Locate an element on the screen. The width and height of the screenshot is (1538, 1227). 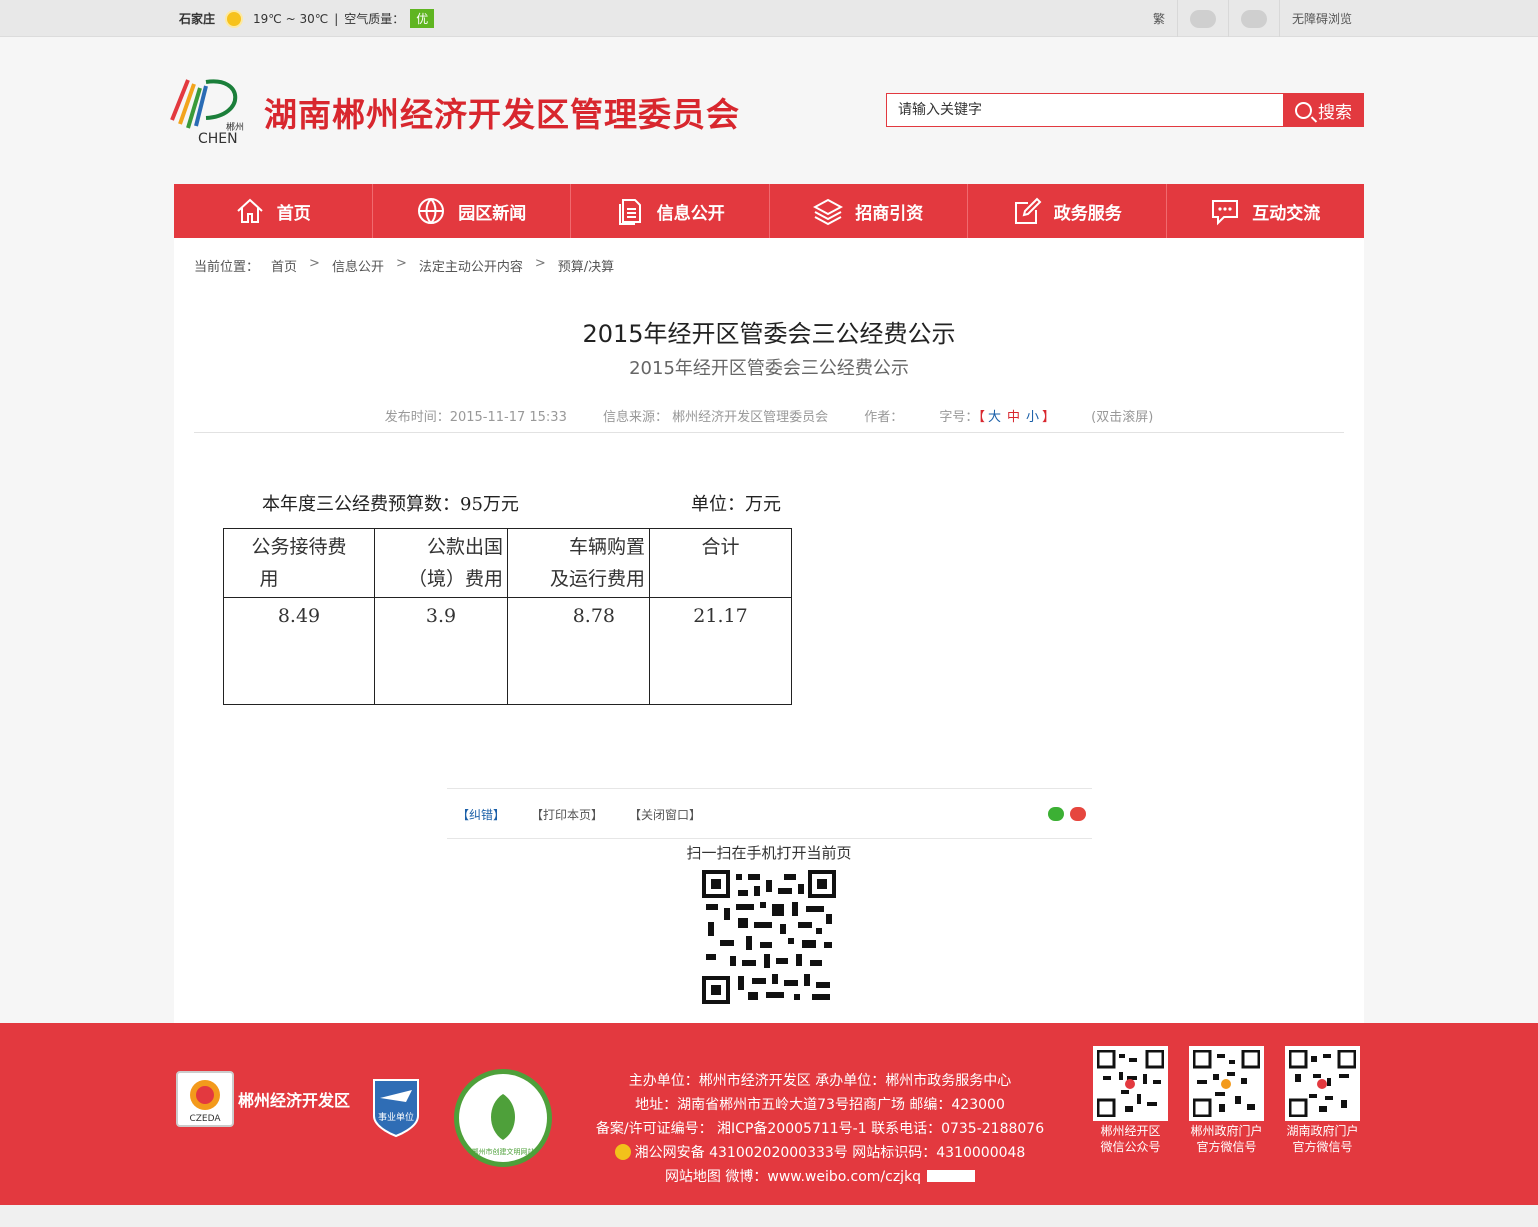
nav-item-news: 园区新闻 is located at coordinates (471, 211).